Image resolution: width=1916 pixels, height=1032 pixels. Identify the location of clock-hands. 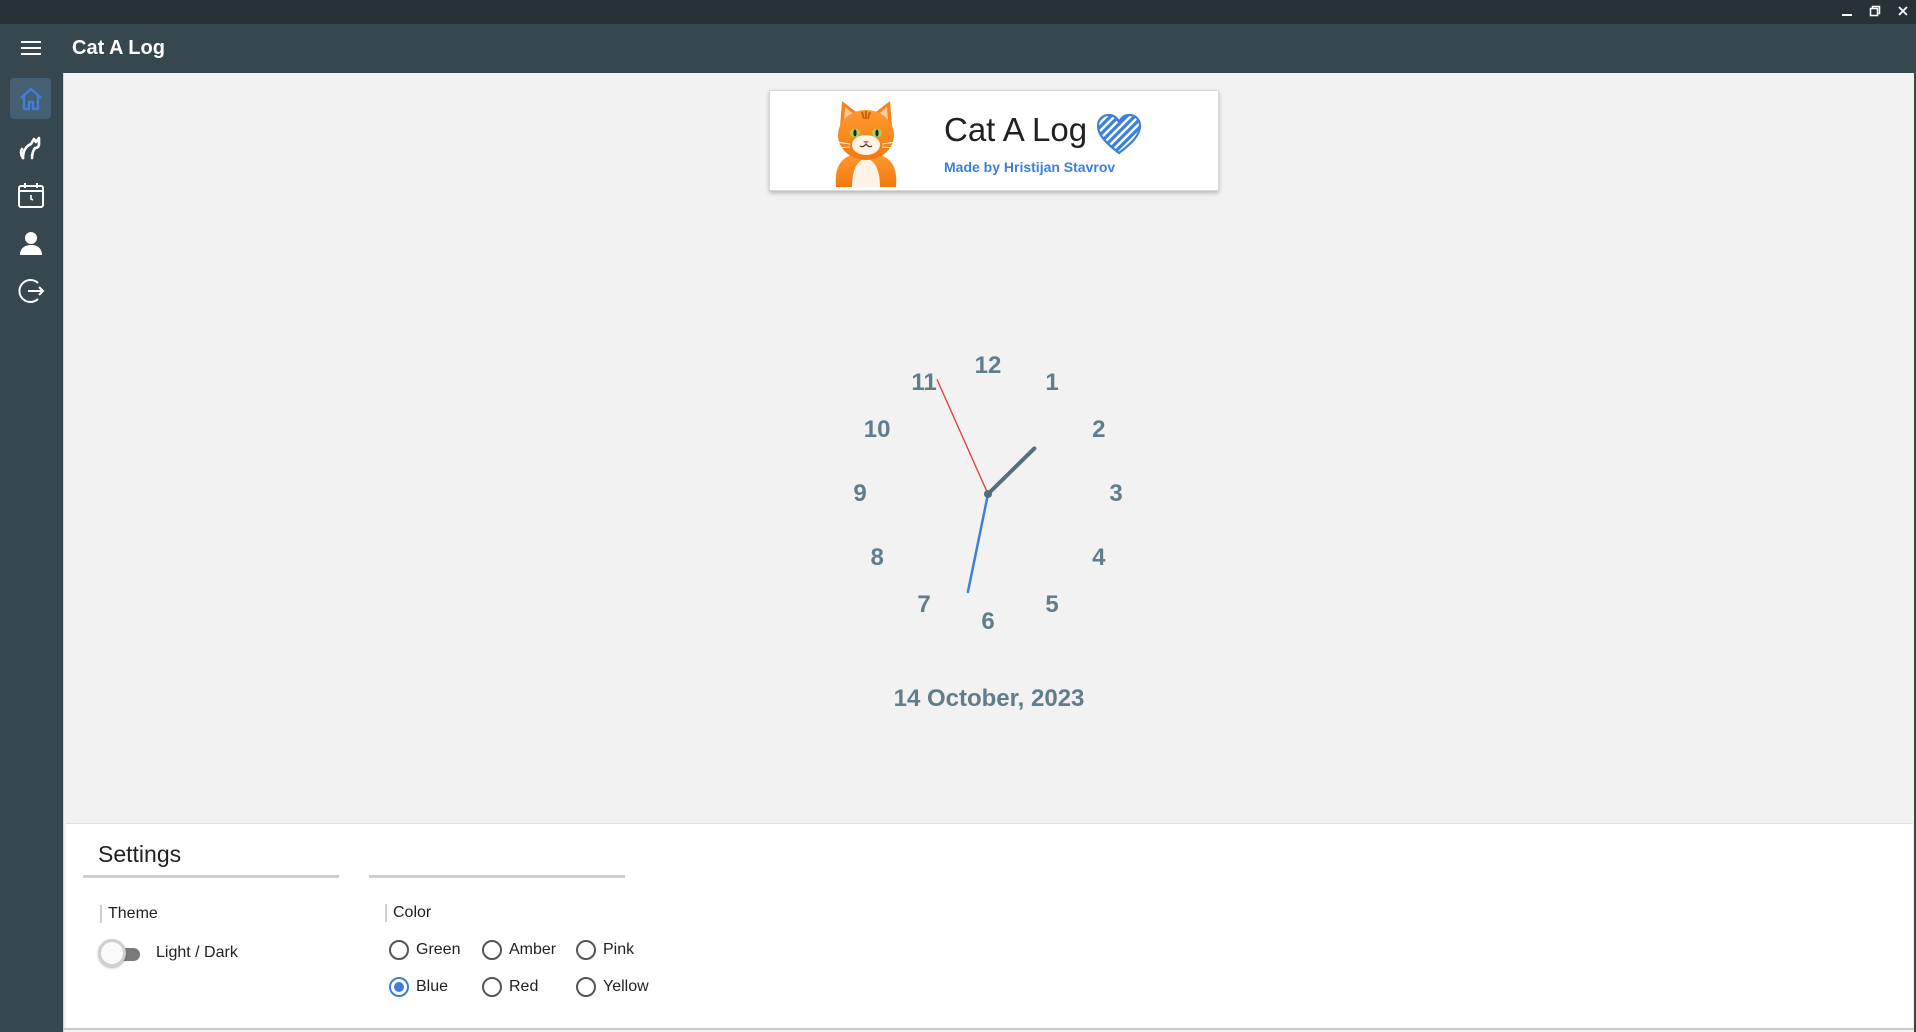
(986, 486).